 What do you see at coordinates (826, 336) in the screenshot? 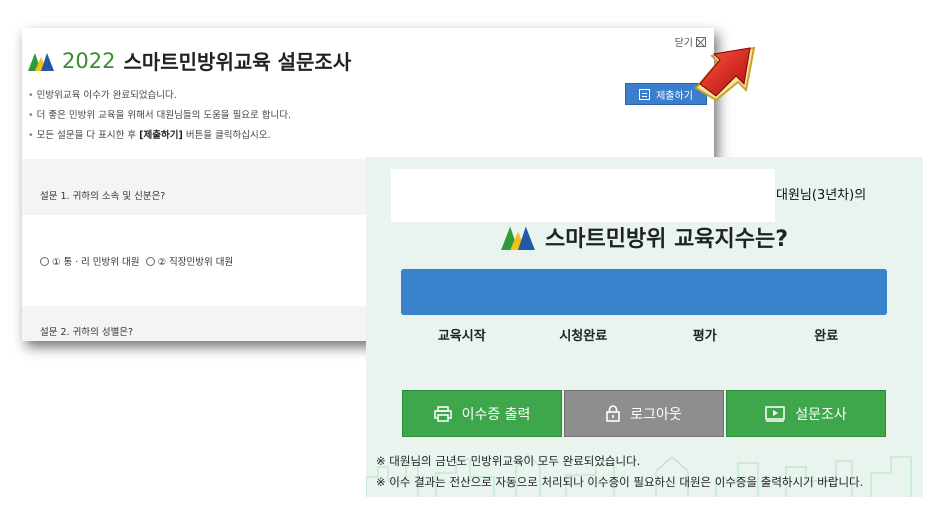
I see `step-complete: 완료` at bounding box center [826, 336].